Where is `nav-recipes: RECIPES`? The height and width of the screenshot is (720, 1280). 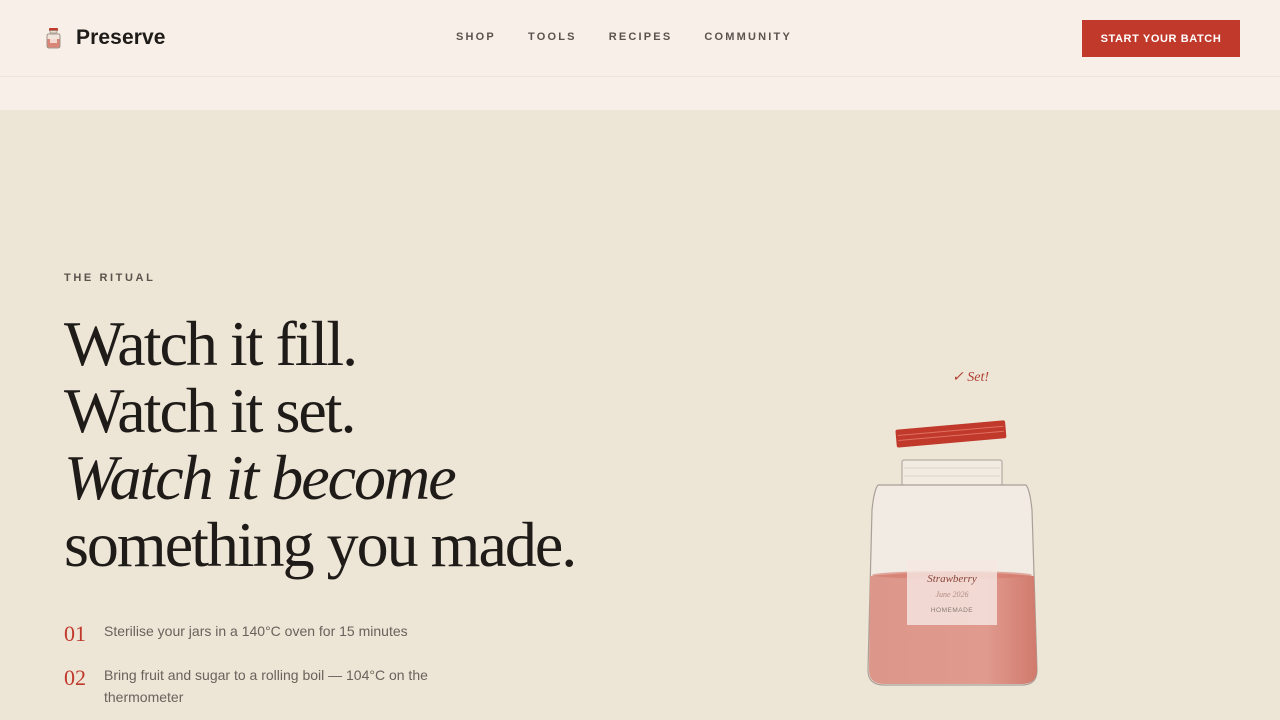
nav-recipes: RECIPES is located at coordinates (641, 37).